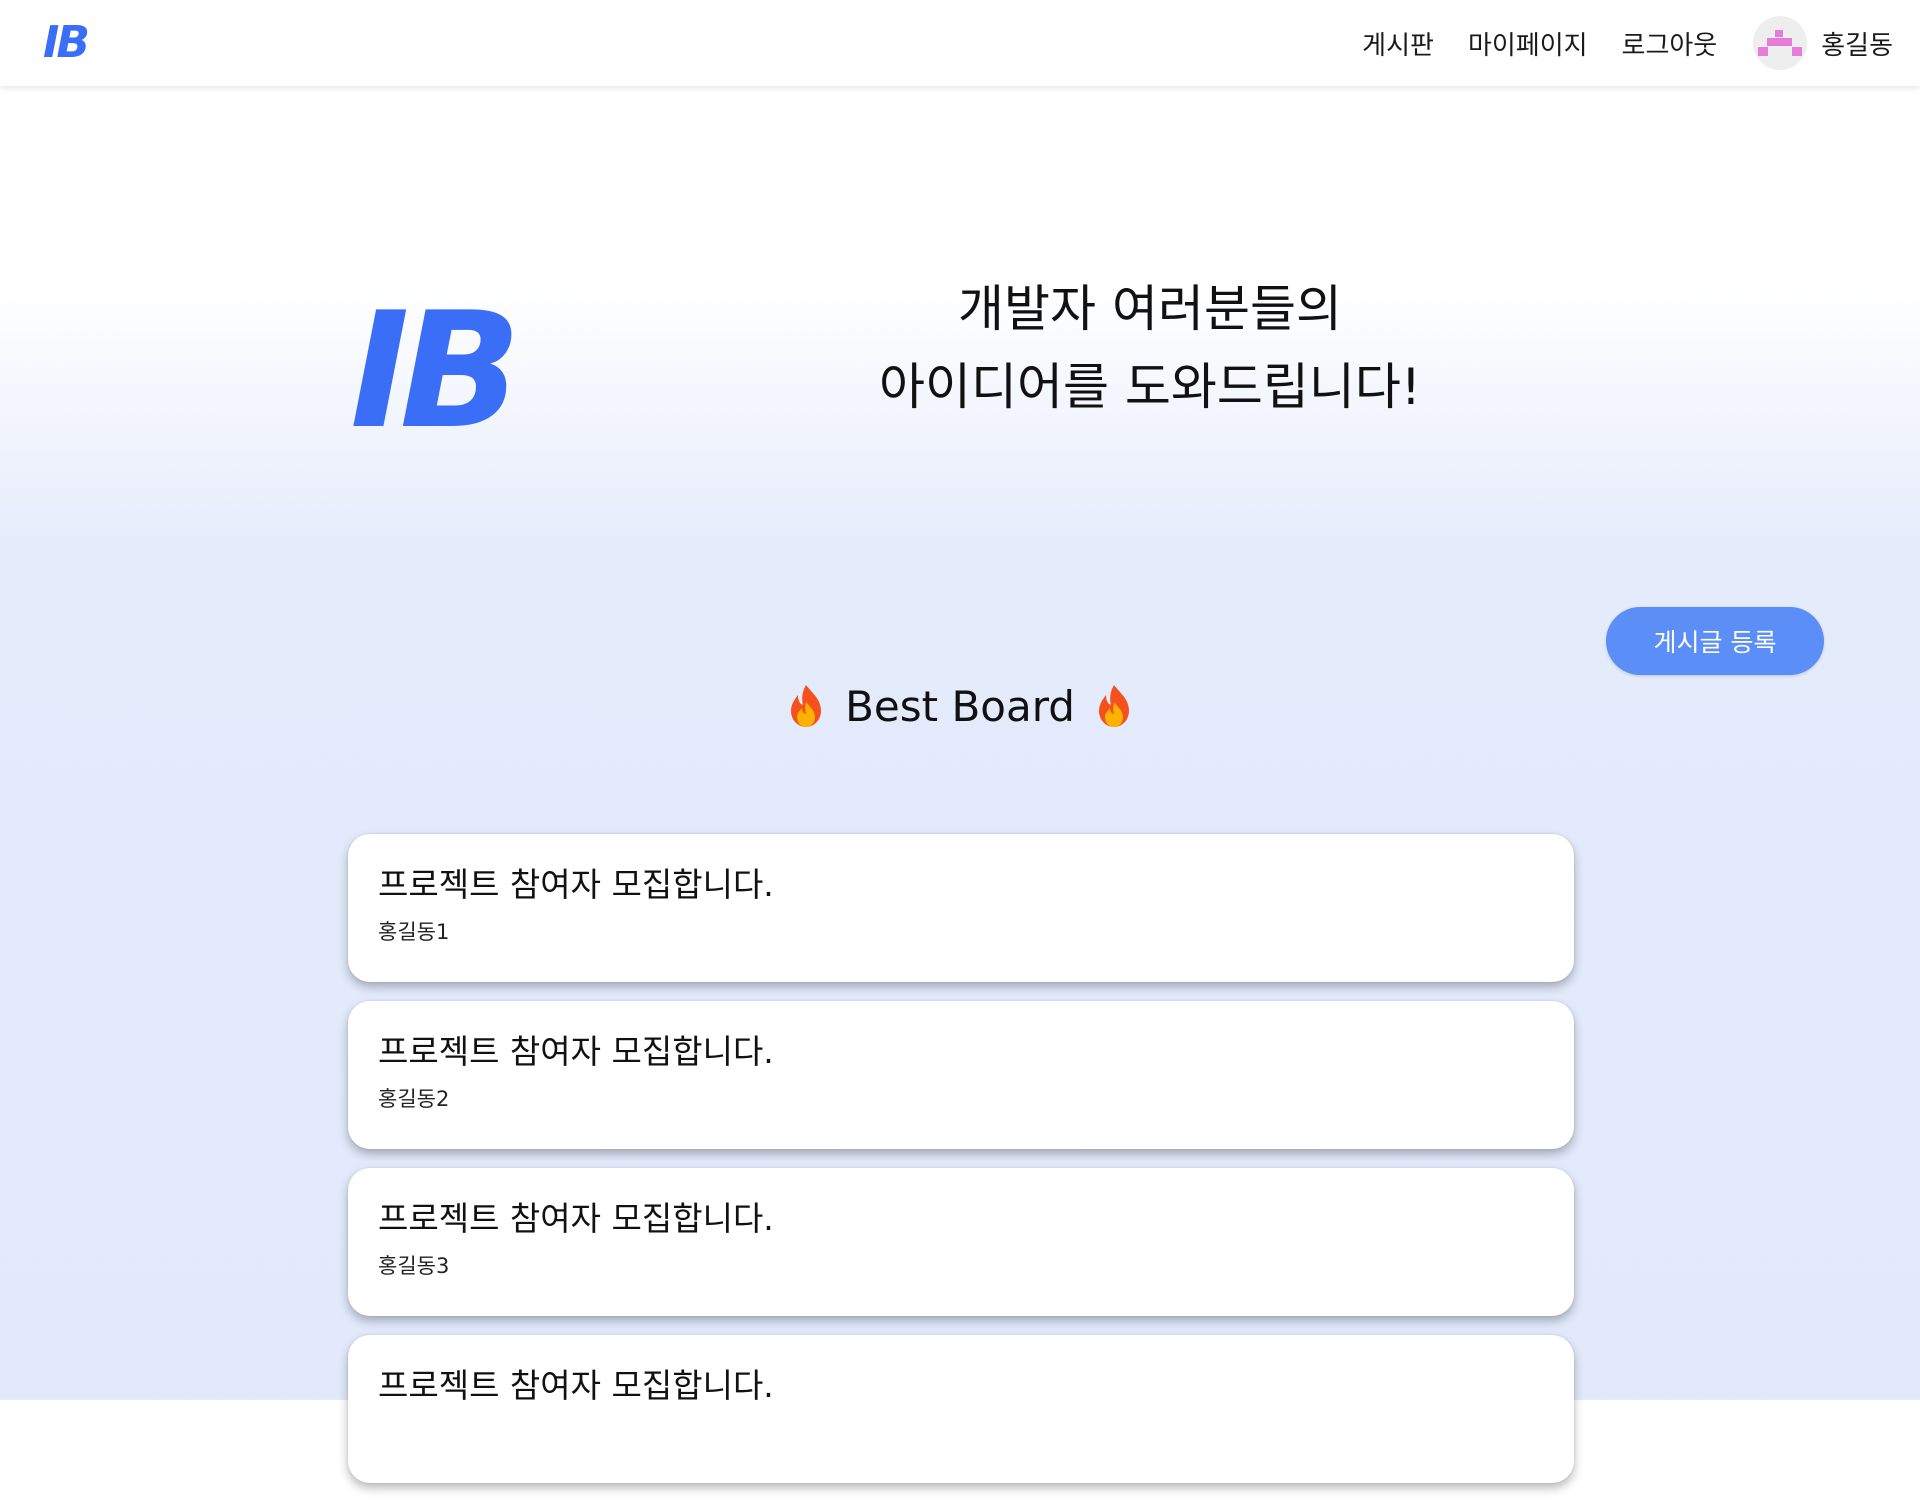  Describe the element at coordinates (1528, 43) in the screenshot. I see `nav-link-mypage: 마이페이지` at that location.